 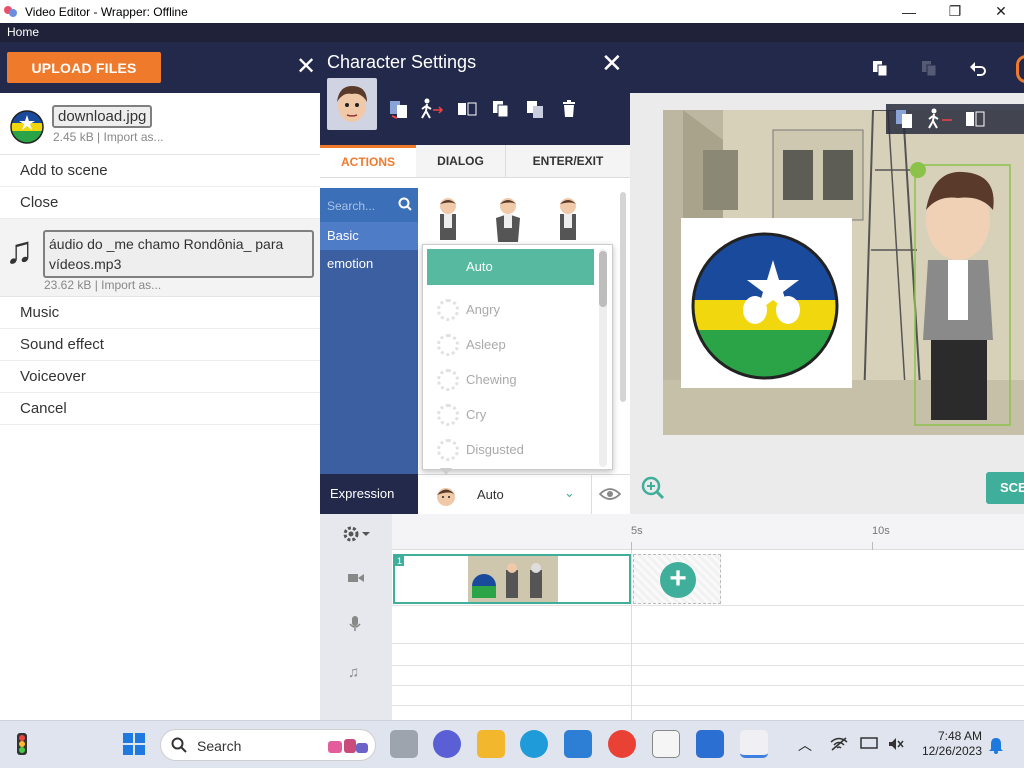 What do you see at coordinates (306, 66) in the screenshot?
I see `close-panel-icon: ✕` at bounding box center [306, 66].